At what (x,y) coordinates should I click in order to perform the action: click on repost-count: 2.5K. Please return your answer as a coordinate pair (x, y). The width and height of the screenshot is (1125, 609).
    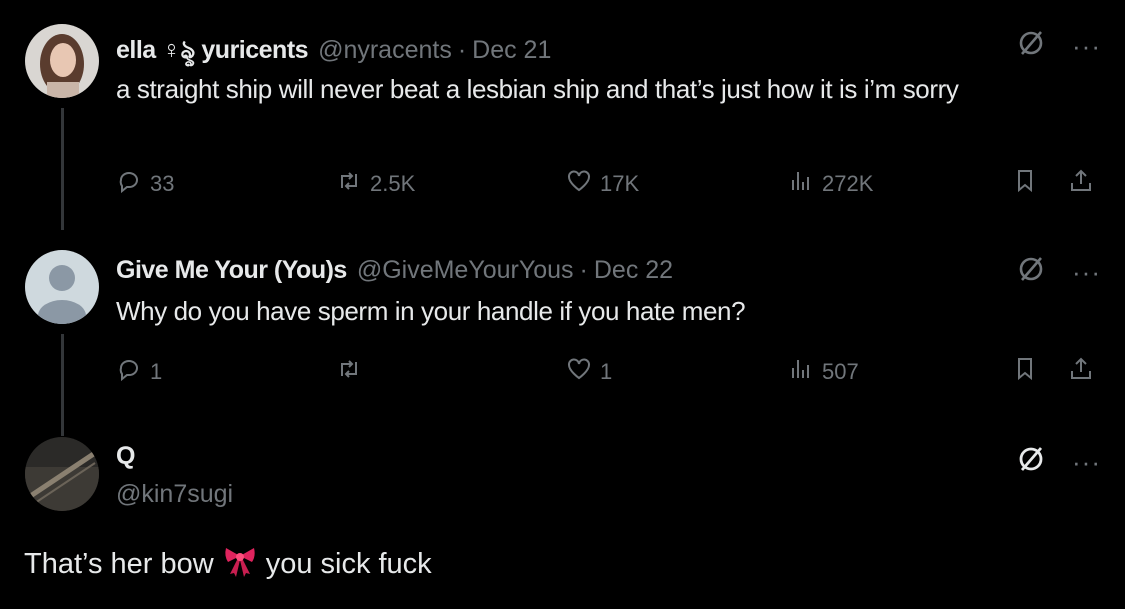
    Looking at the image, I should click on (393, 183).